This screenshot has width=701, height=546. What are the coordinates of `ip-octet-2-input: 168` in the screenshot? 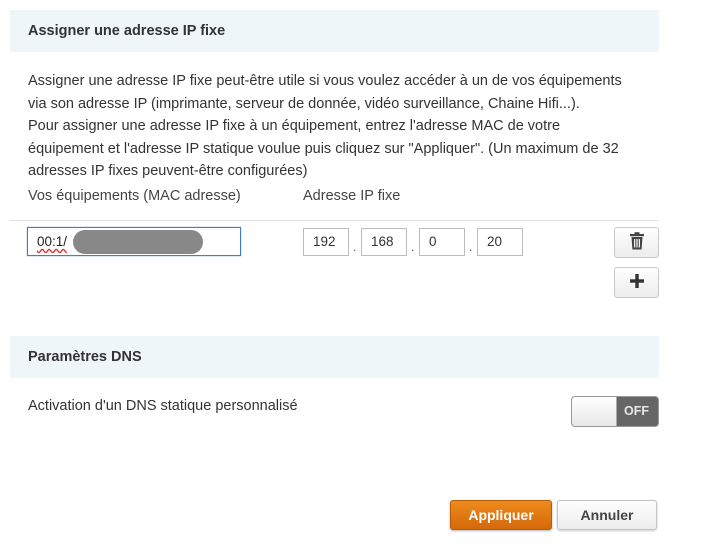 It's located at (384, 242).